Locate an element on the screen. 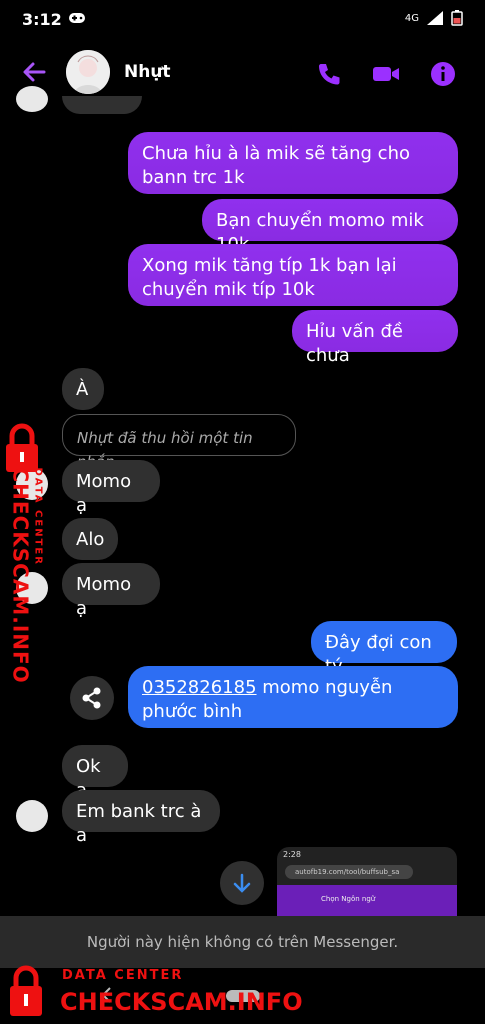 This screenshot has height=1024, width=485. scroll-to-bottom-button is located at coordinates (242, 883).